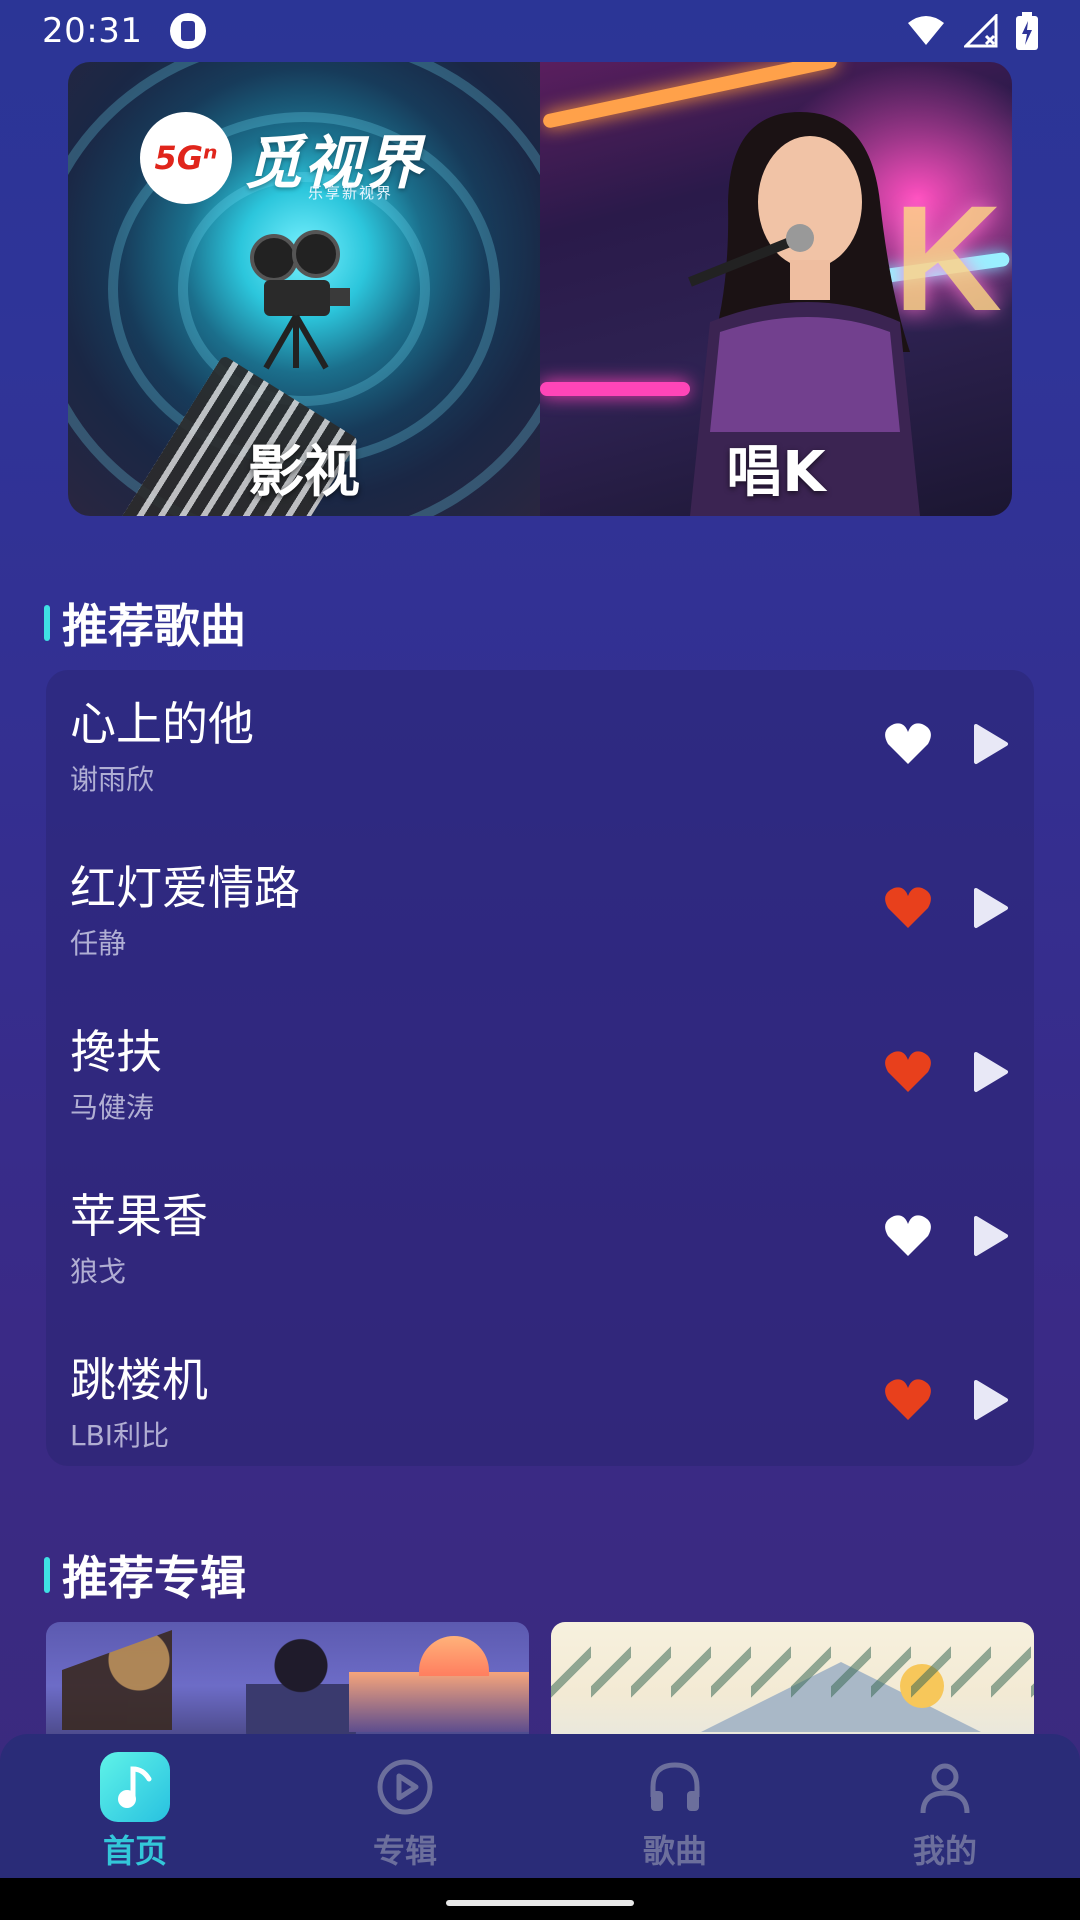  I want to click on recommended-albums-heading: 推荐专辑, so click(145, 1575).